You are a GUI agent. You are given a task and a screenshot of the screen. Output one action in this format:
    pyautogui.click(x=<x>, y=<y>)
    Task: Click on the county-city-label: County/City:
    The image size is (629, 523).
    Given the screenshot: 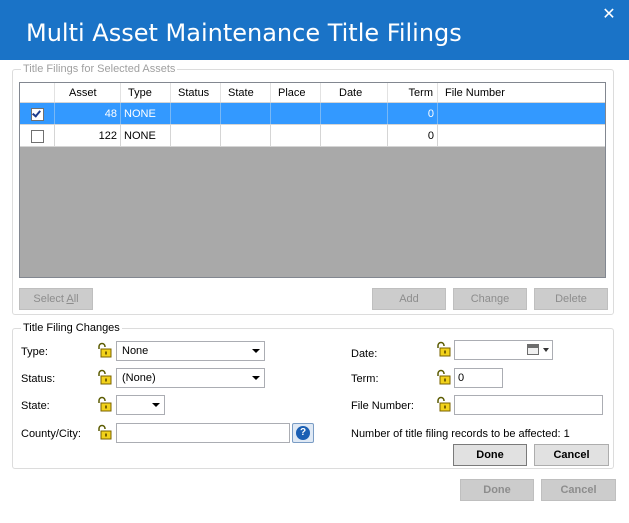 What is the action you would take?
    pyautogui.click(x=51, y=434)
    